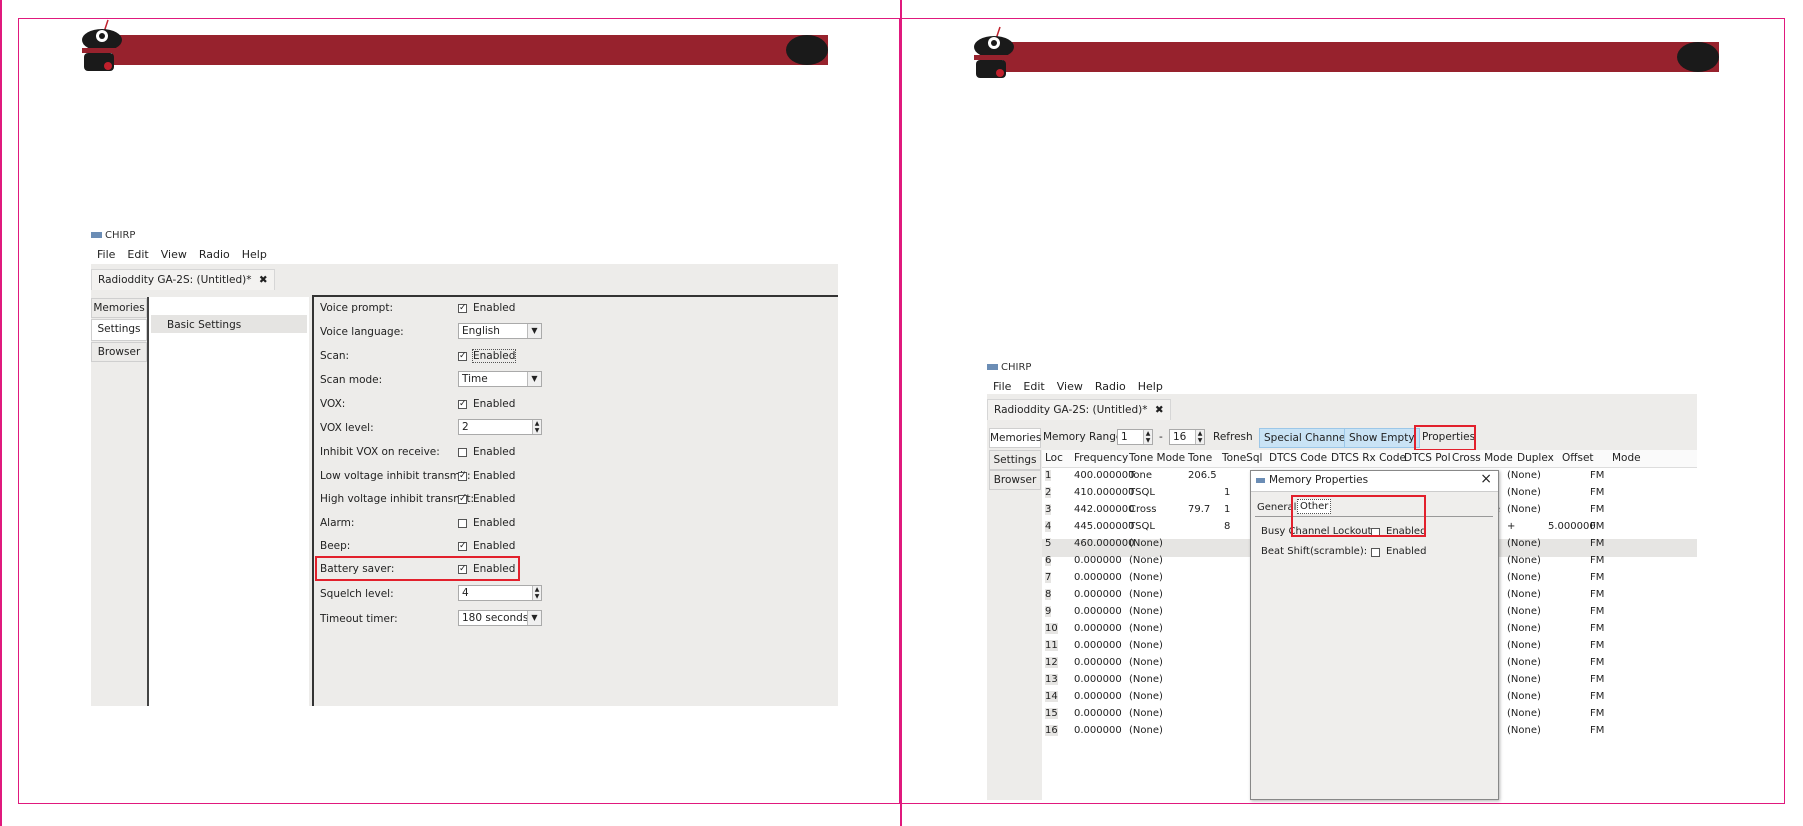 The width and height of the screenshot is (1803, 826). What do you see at coordinates (462, 546) in the screenshot?
I see `beep-checkbox: ✓` at bounding box center [462, 546].